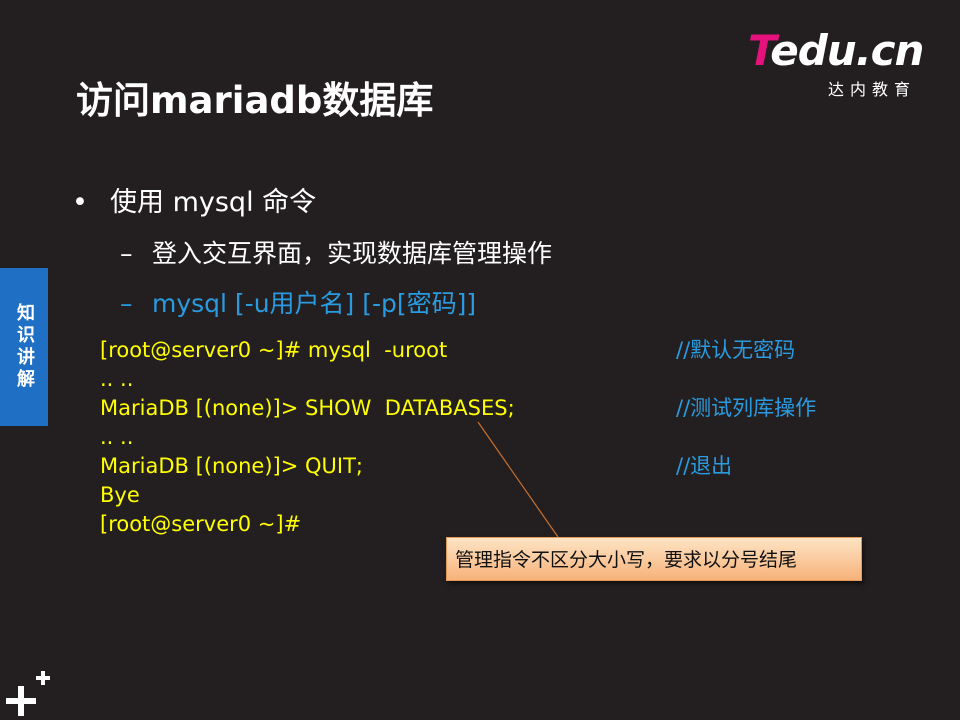 The height and width of the screenshot is (720, 960). I want to click on bullet-level2-item: – mysql [-u用户名] [-p[密码]], so click(298, 302).